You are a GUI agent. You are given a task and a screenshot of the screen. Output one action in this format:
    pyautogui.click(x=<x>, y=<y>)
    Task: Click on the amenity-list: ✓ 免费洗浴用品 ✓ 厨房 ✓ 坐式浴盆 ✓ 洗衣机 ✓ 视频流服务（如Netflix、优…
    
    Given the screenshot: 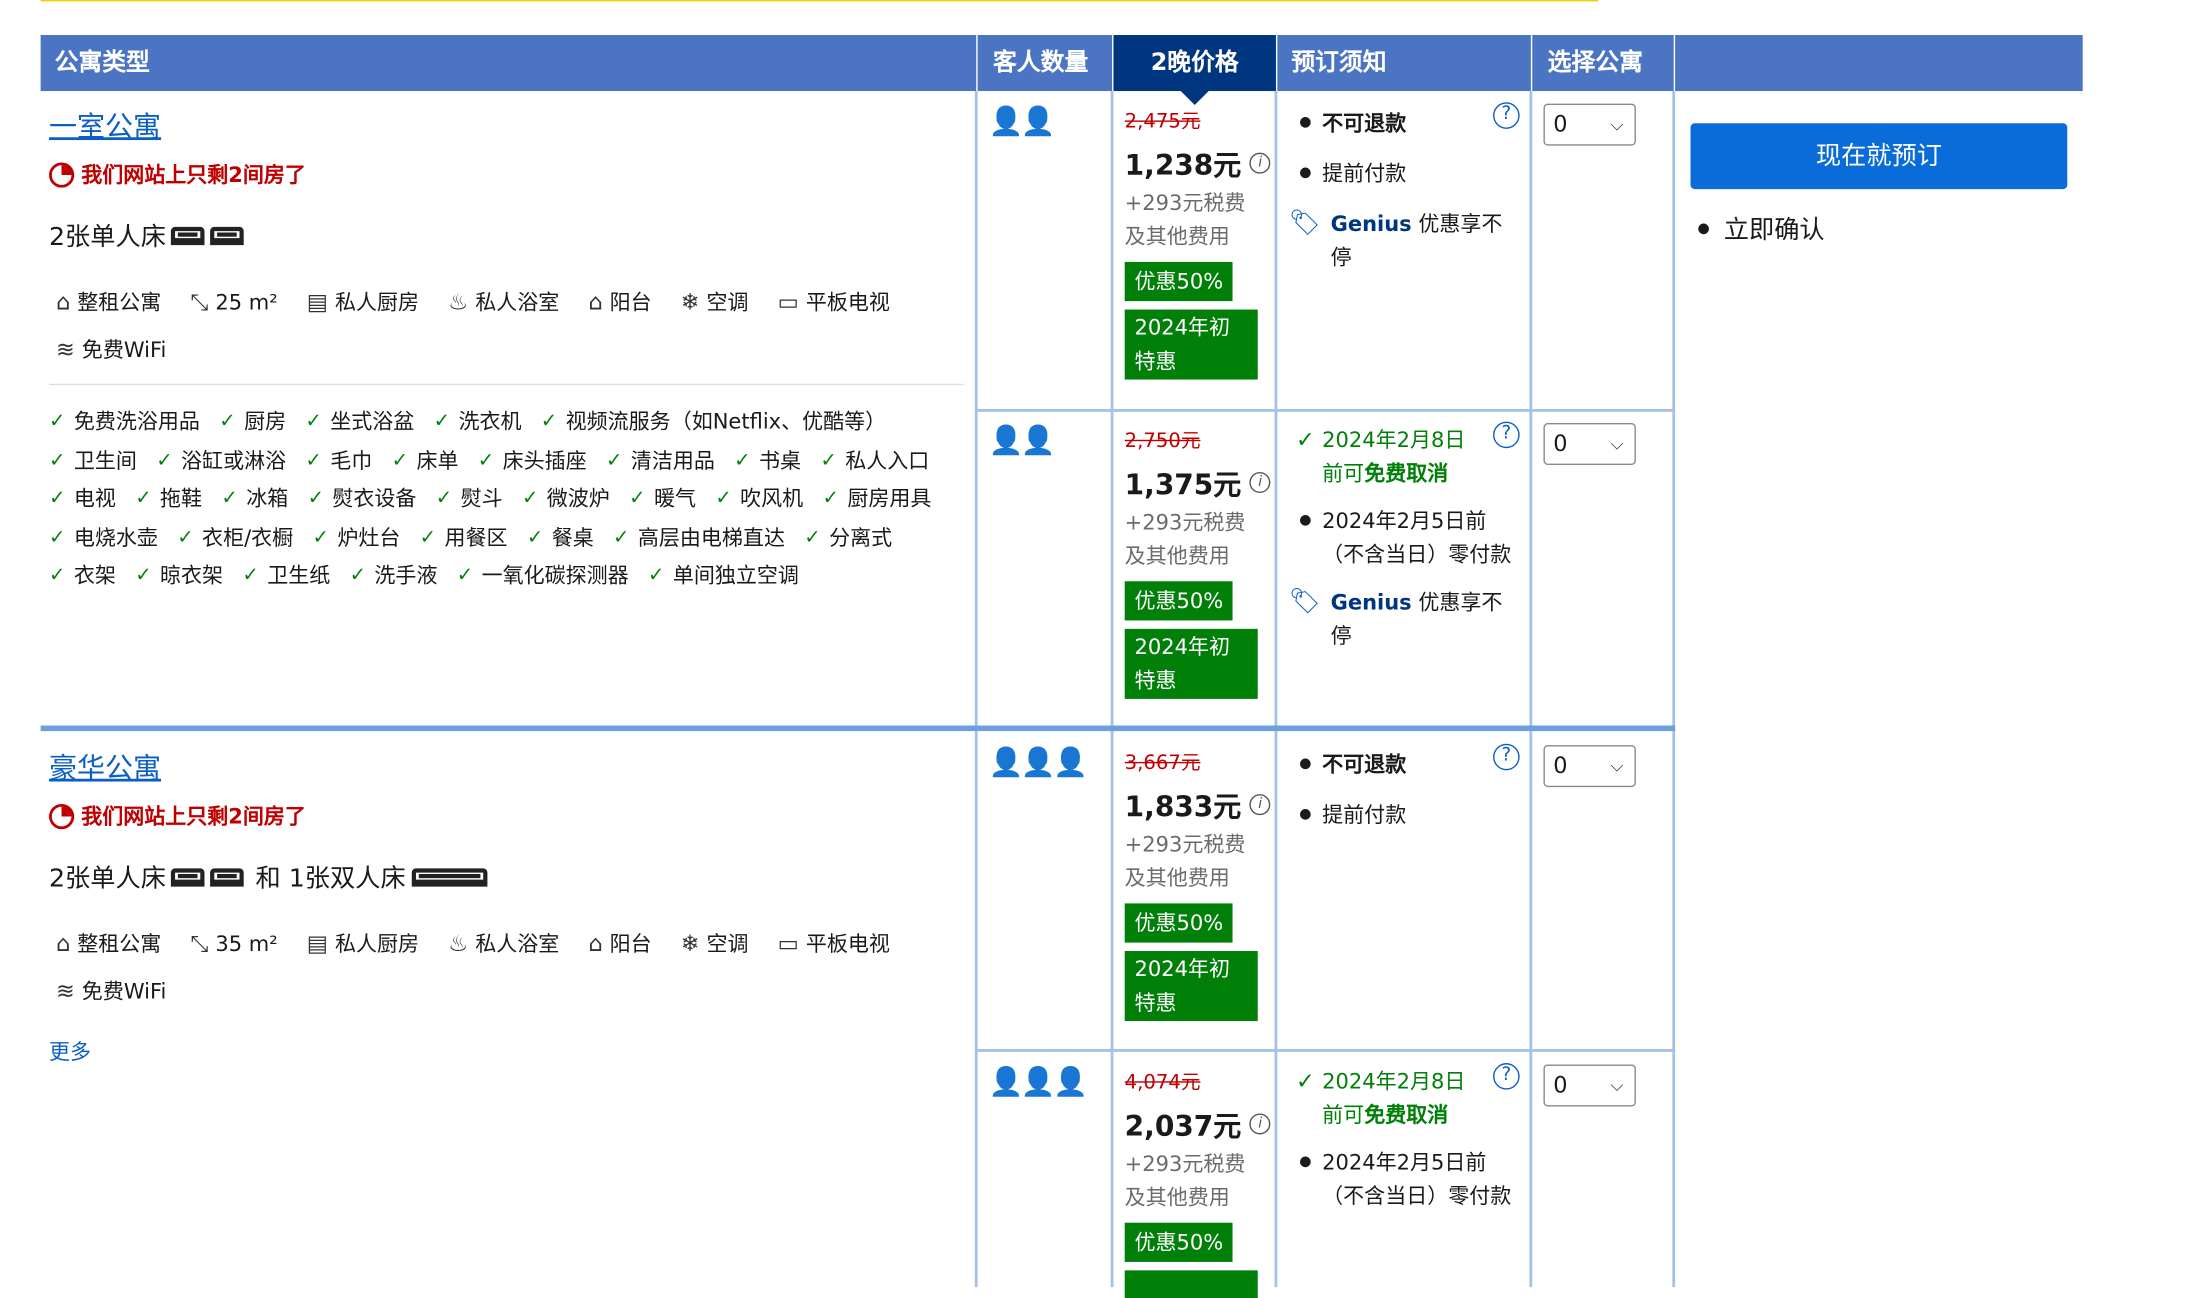 What is the action you would take?
    pyautogui.click(x=511, y=498)
    